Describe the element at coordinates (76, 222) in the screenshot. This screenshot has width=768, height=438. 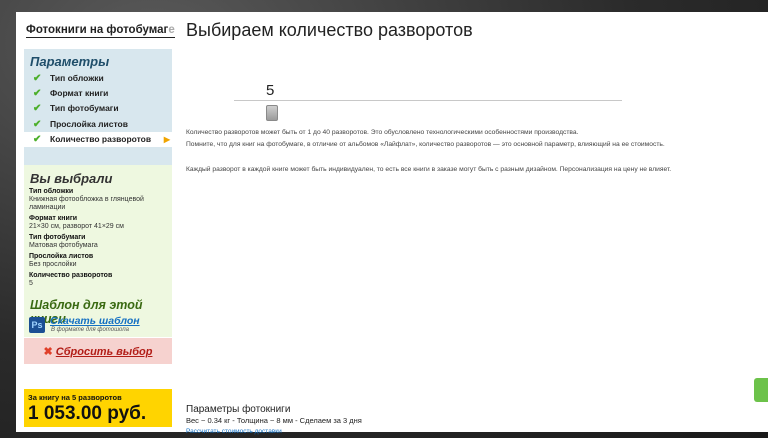
I see `summary-format: Формат книги 21×30 см, разворот 41×29 см` at that location.